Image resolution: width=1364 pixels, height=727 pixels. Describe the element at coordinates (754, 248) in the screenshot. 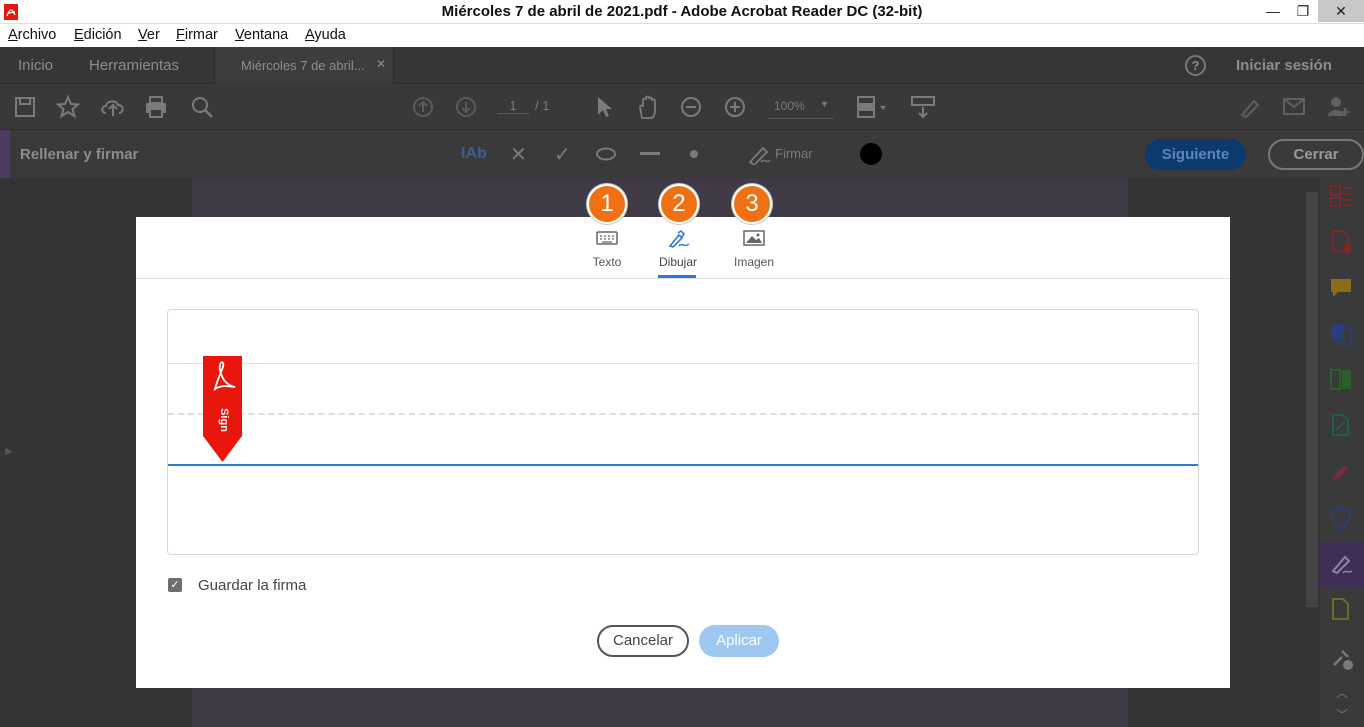

I see `tab-imagen: Imagen` at that location.